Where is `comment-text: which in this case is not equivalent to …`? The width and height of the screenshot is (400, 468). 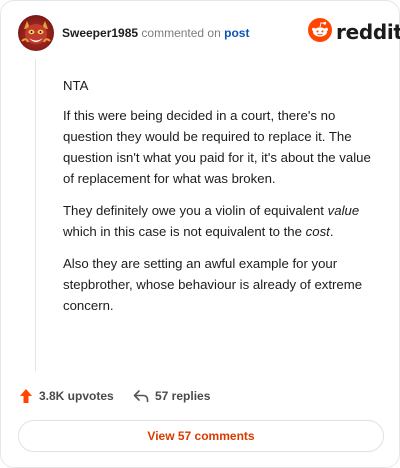
comment-text: which in this case is not equivalent to … is located at coordinates (184, 231).